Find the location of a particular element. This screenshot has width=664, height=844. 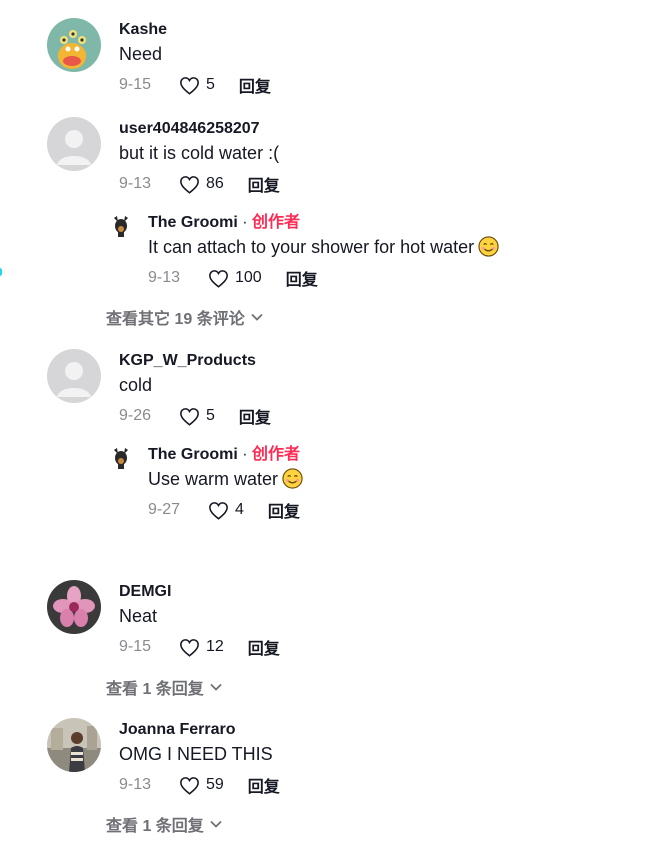

view-more-replies-button: 查看其它 19 条评论 is located at coordinates (184, 317).